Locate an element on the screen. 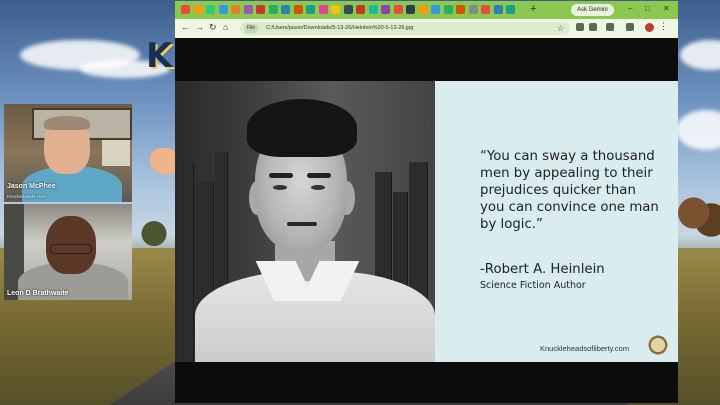 This screenshot has height=405, width=720. website-label: Knuckleheadsofliberty.com is located at coordinates (585, 348).